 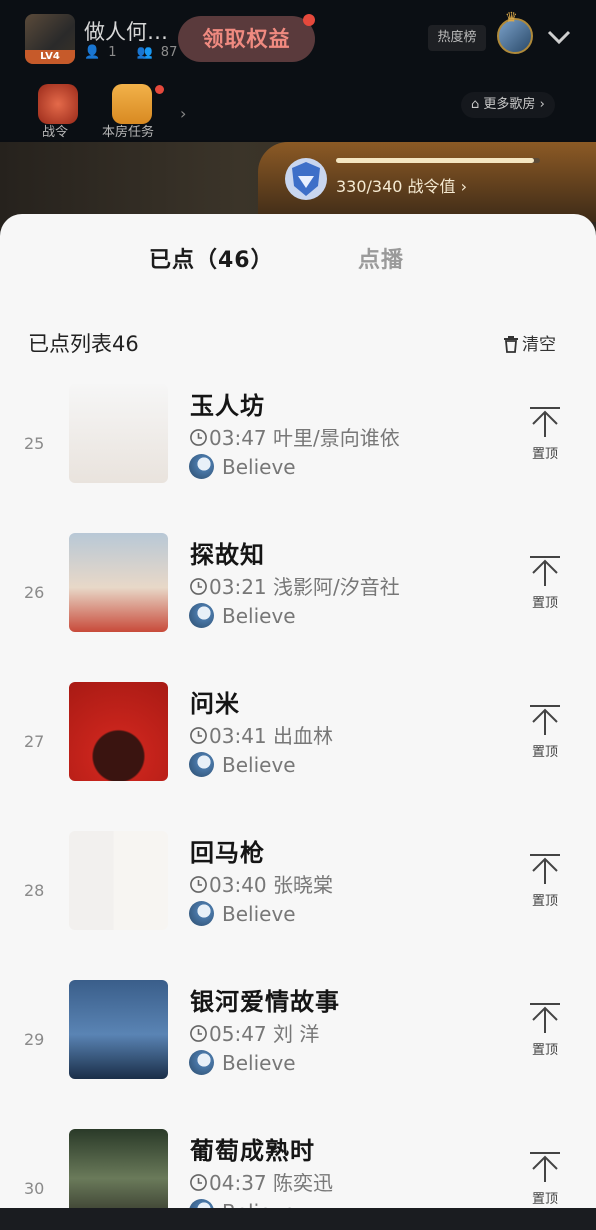 I want to click on person-icon: 👤, so click(x=92, y=52).